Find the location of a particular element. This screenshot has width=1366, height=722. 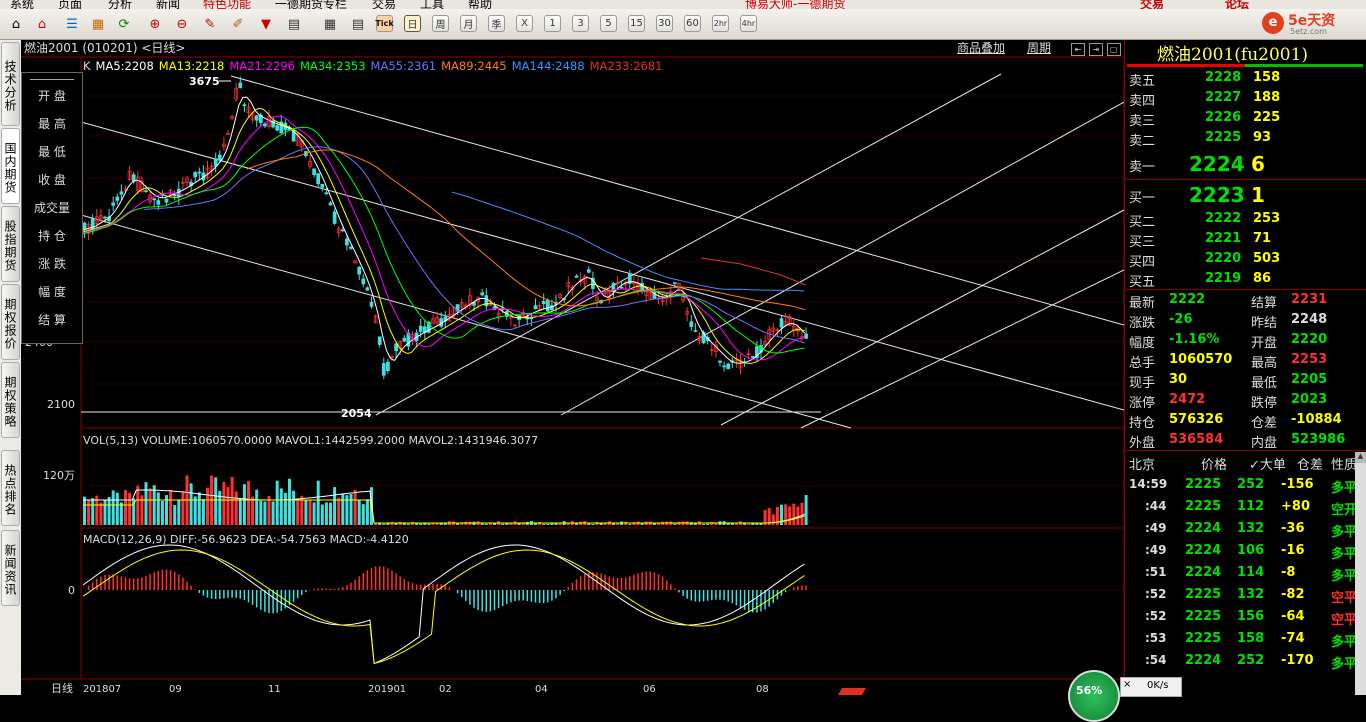

overlay-link: 商品叠加 is located at coordinates (981, 48).